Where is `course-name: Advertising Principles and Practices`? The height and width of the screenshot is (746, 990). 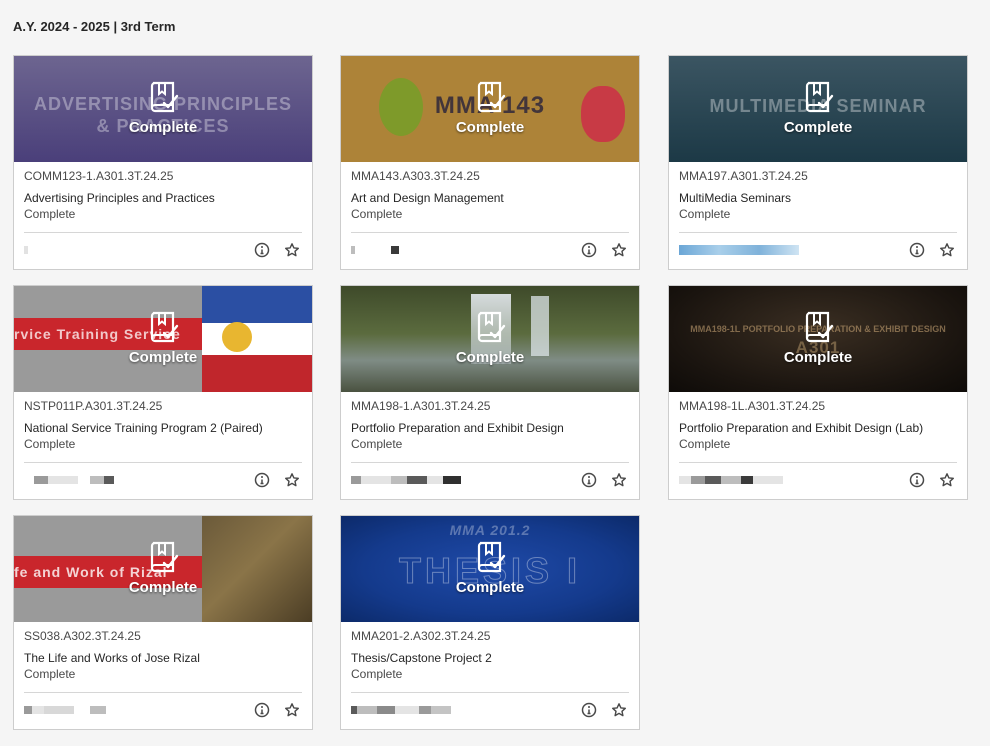
course-name: Advertising Principles and Practices is located at coordinates (163, 198).